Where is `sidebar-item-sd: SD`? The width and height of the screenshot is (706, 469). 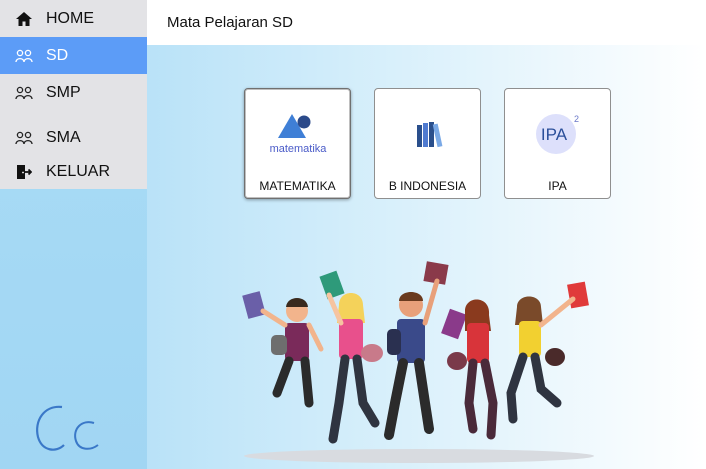 sidebar-item-sd: SD is located at coordinates (73, 55).